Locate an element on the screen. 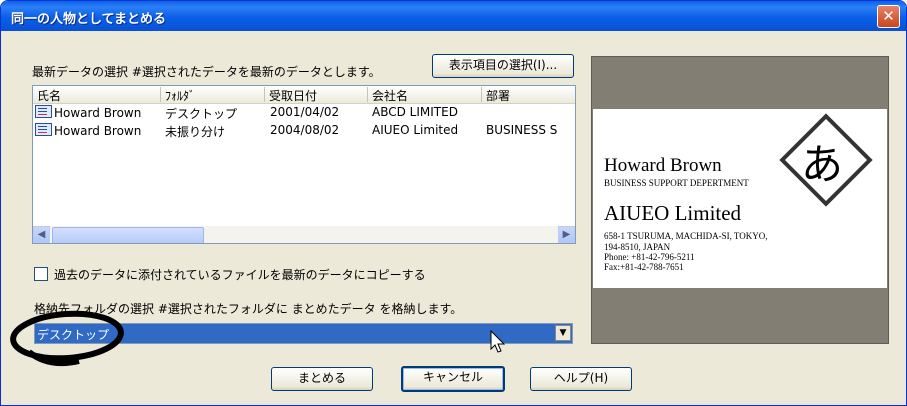 The height and width of the screenshot is (406, 907). column-header-date: 受取日付 is located at coordinates (316, 95).